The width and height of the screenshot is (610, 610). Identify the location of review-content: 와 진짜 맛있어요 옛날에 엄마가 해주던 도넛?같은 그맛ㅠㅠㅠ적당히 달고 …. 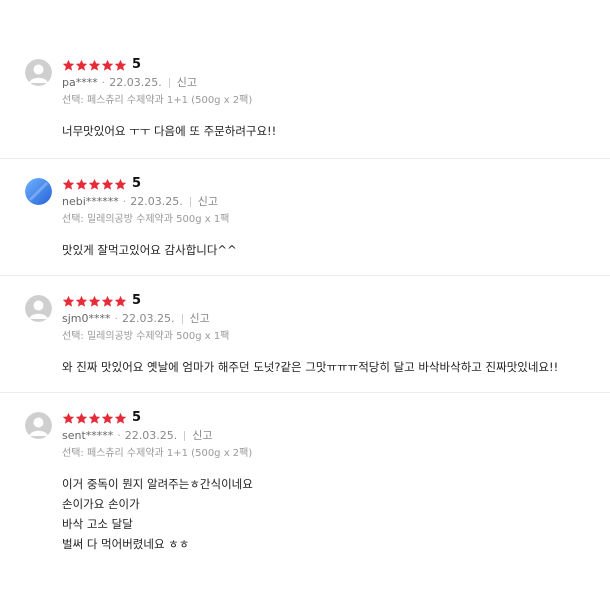
(336, 367).